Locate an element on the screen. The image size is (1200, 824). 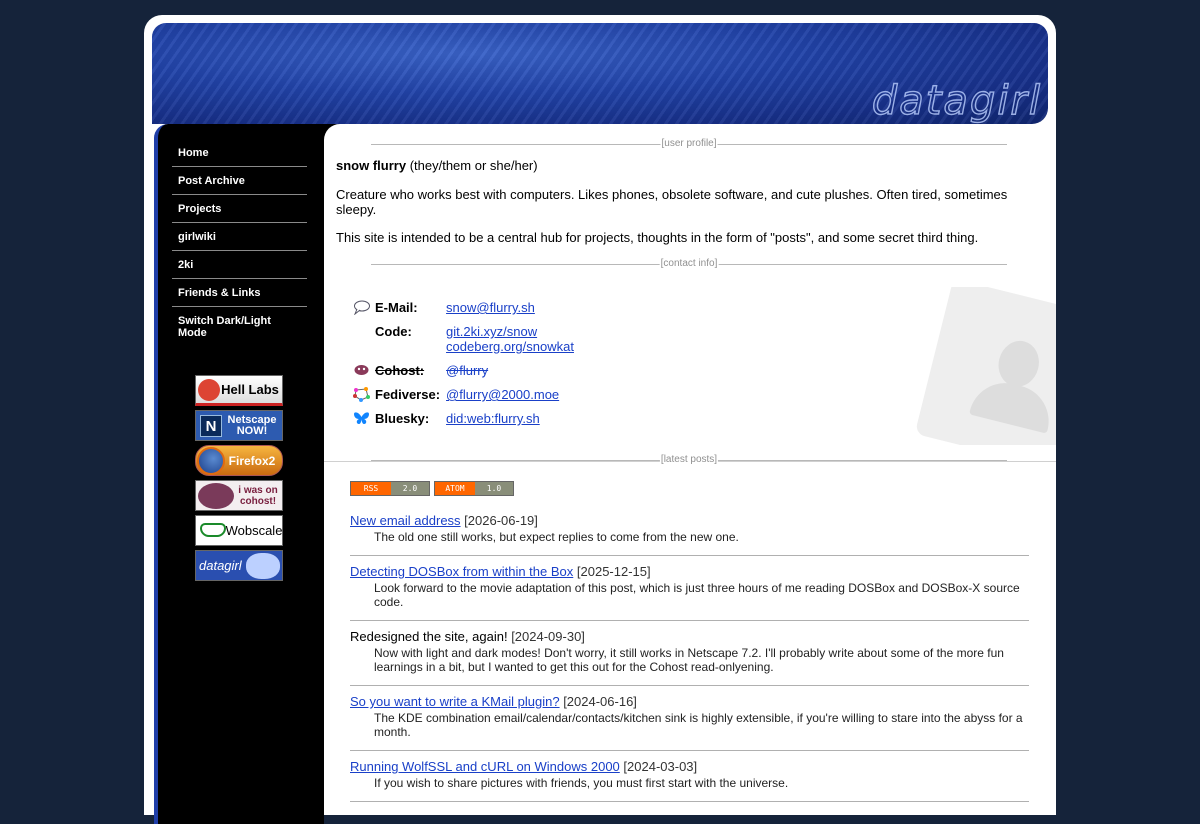
hell-labs-badge-label: Hell Labs is located at coordinates (250, 389).